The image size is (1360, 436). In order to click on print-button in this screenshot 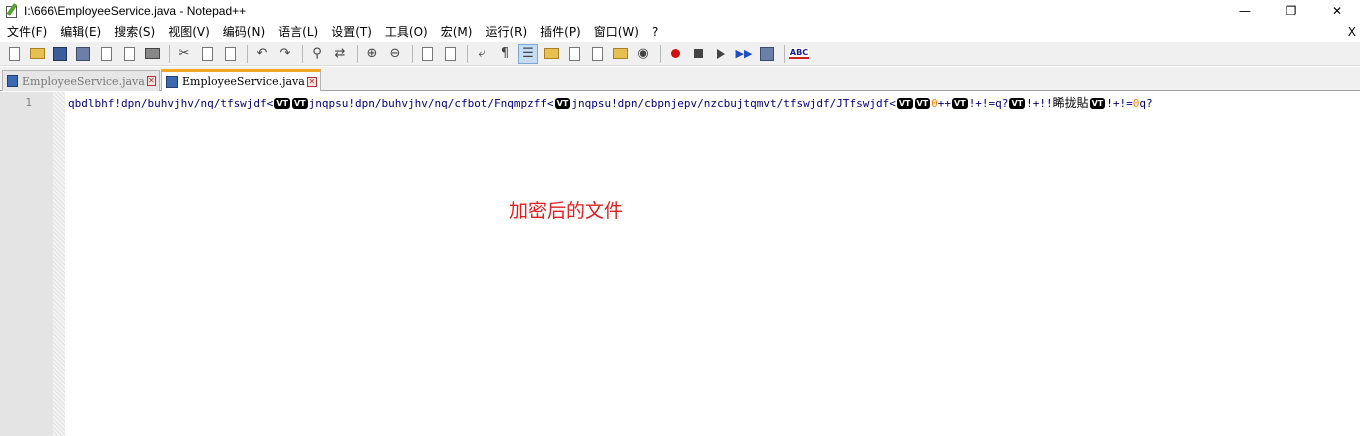, I will do `click(152, 54)`.